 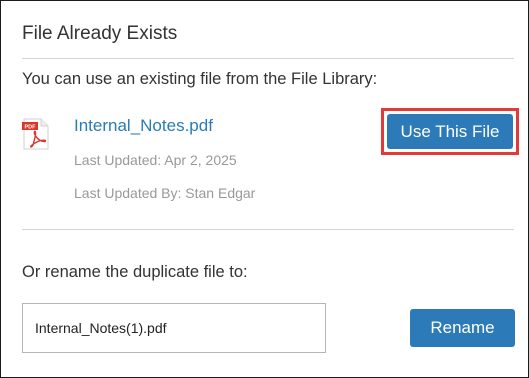 I want to click on rename-filename-input, so click(x=174, y=328).